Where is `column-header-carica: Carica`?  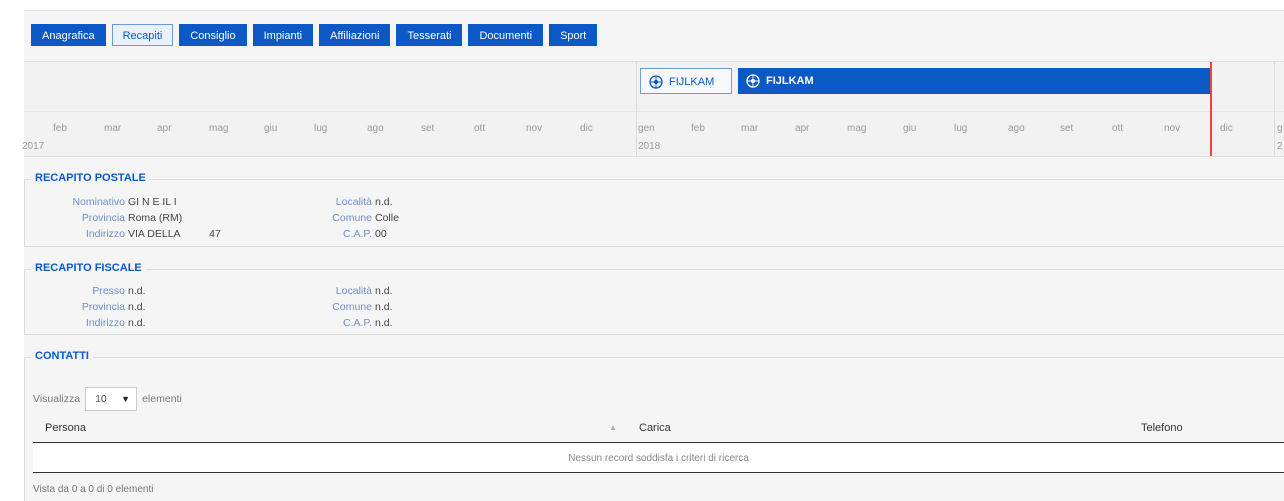
column-header-carica: Carica is located at coordinates (655, 428).